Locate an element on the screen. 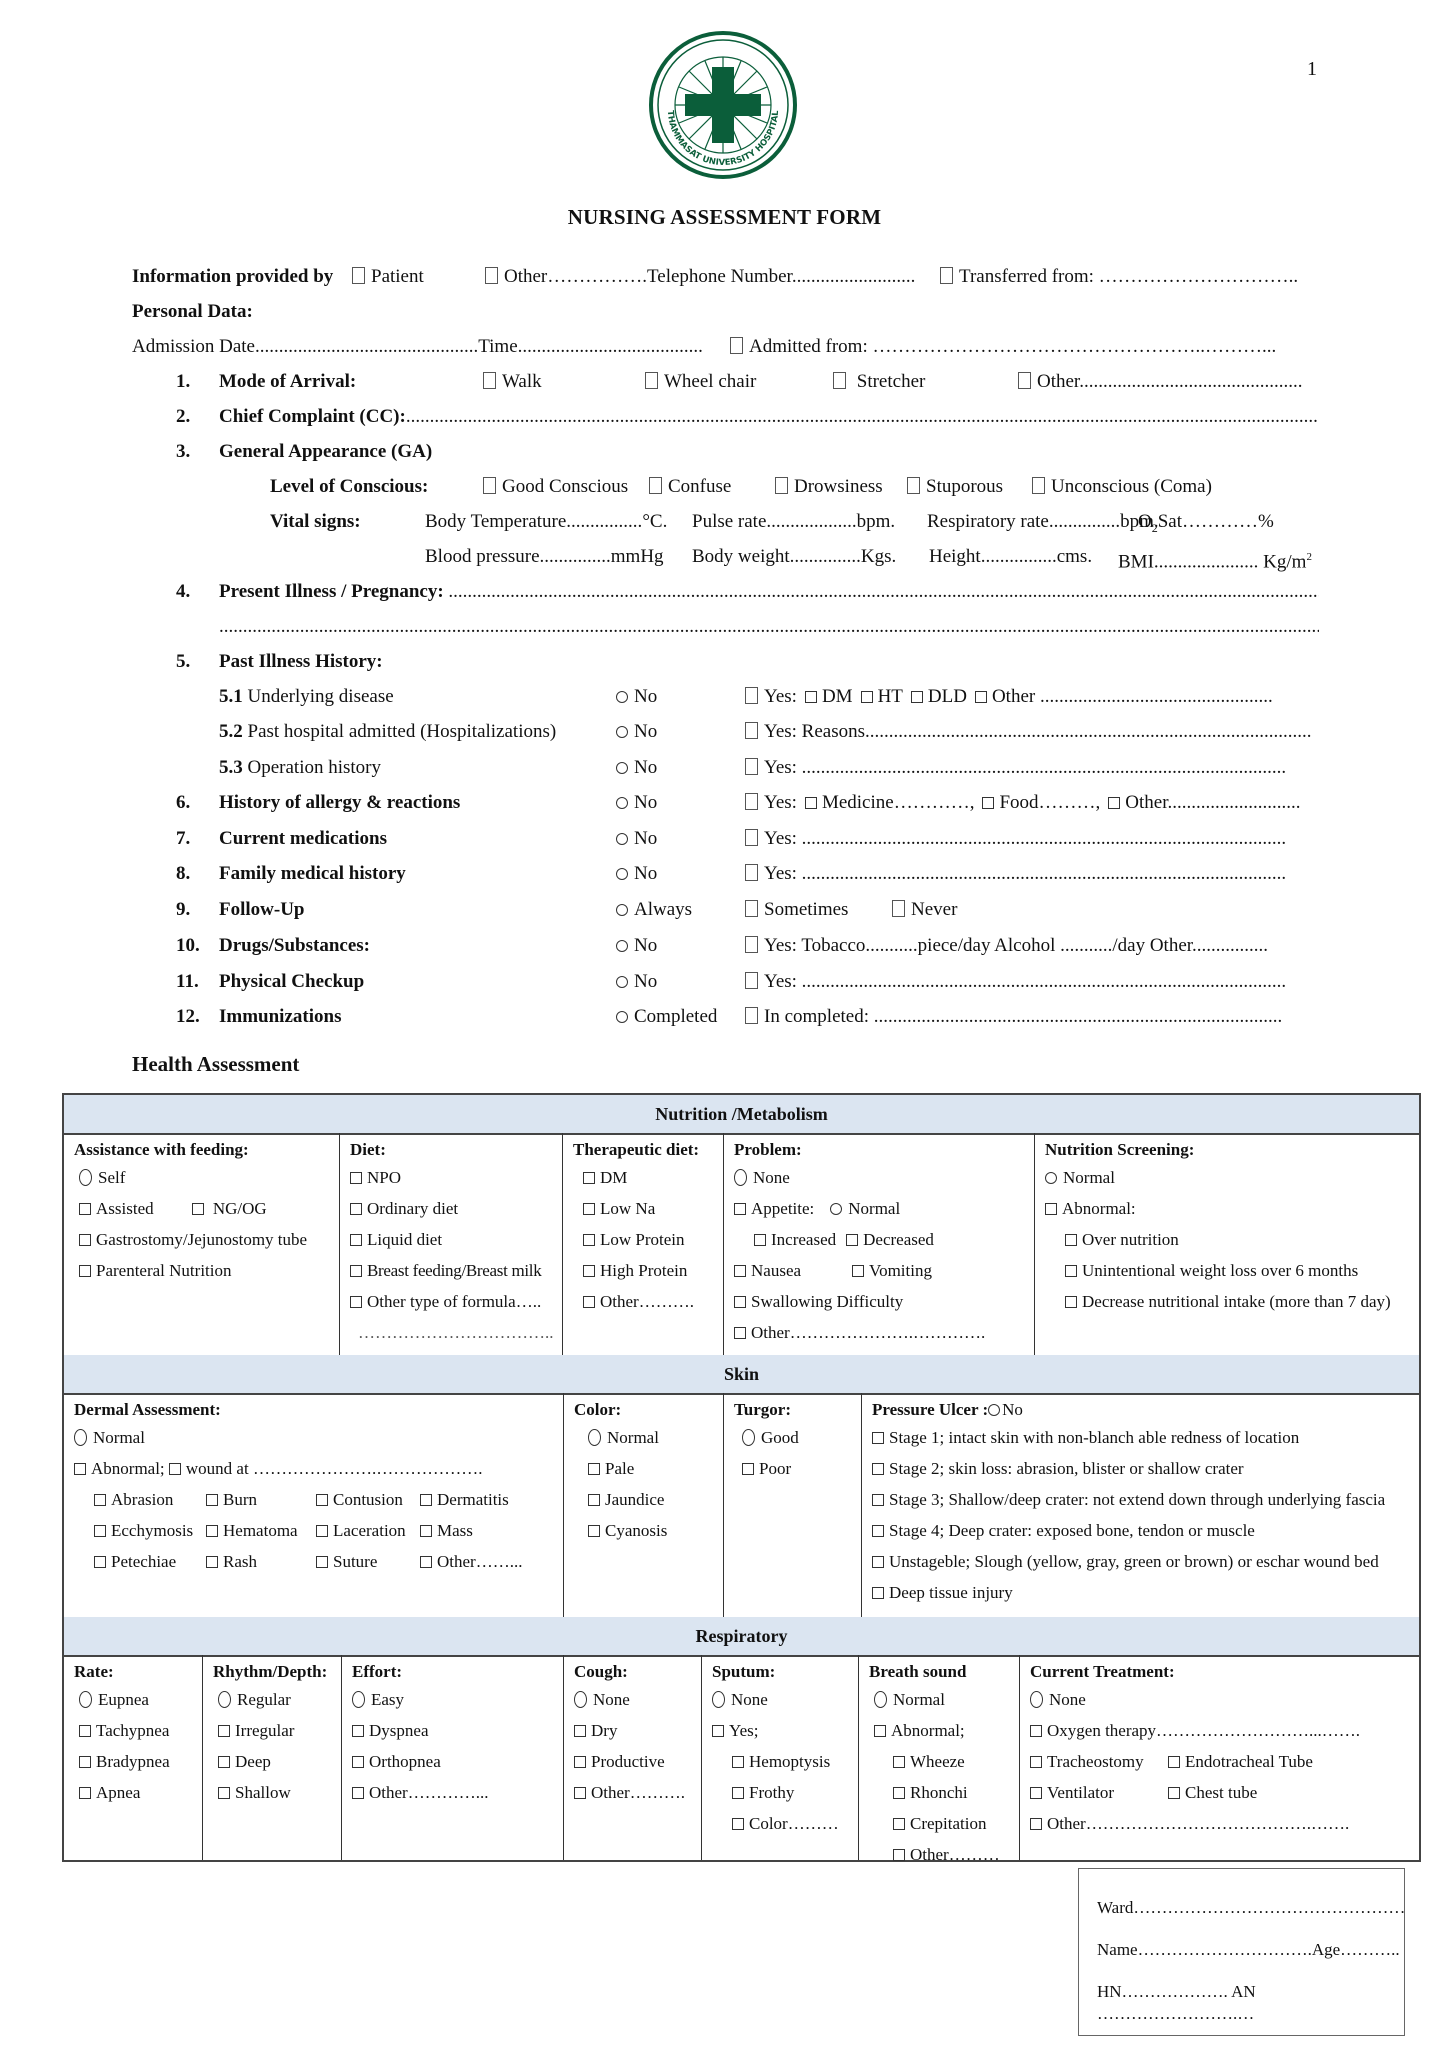  effort-option: Orthopnea is located at coordinates (457, 1762).